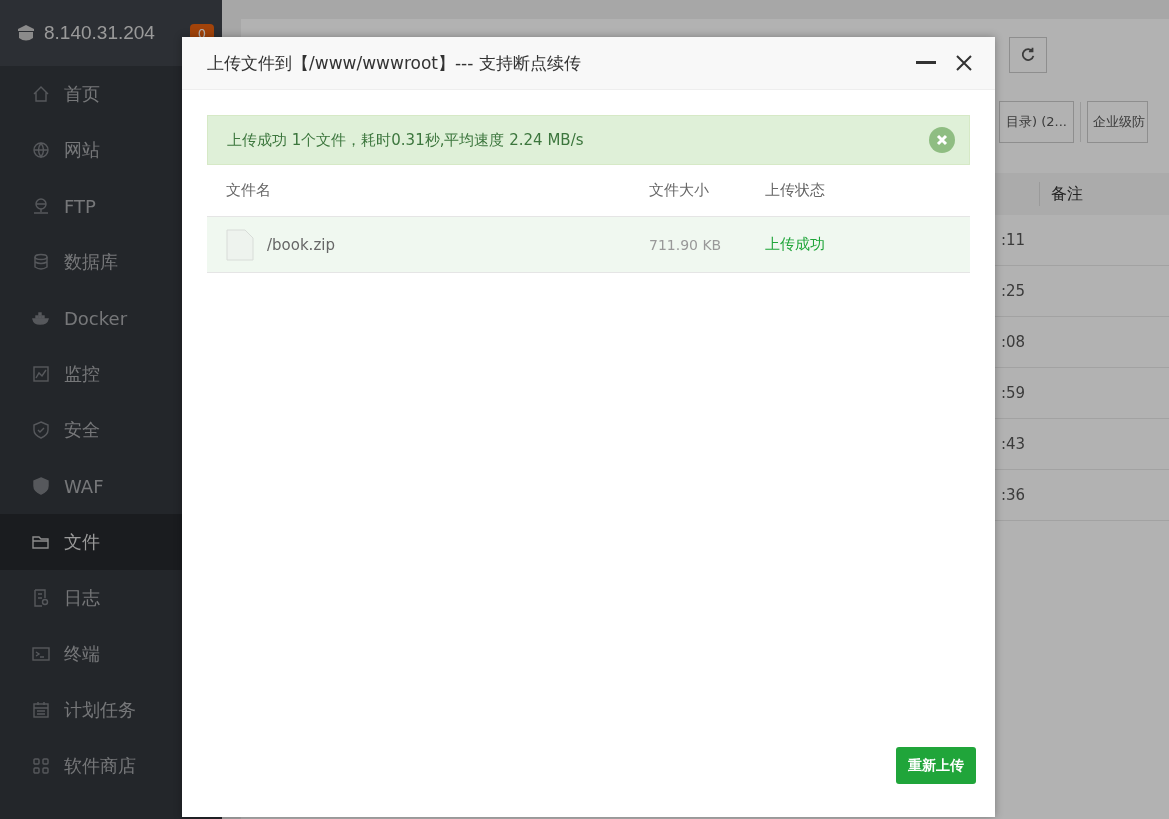 The width and height of the screenshot is (1169, 819). Describe the element at coordinates (26, 33) in the screenshot. I see `logo-icon` at that location.